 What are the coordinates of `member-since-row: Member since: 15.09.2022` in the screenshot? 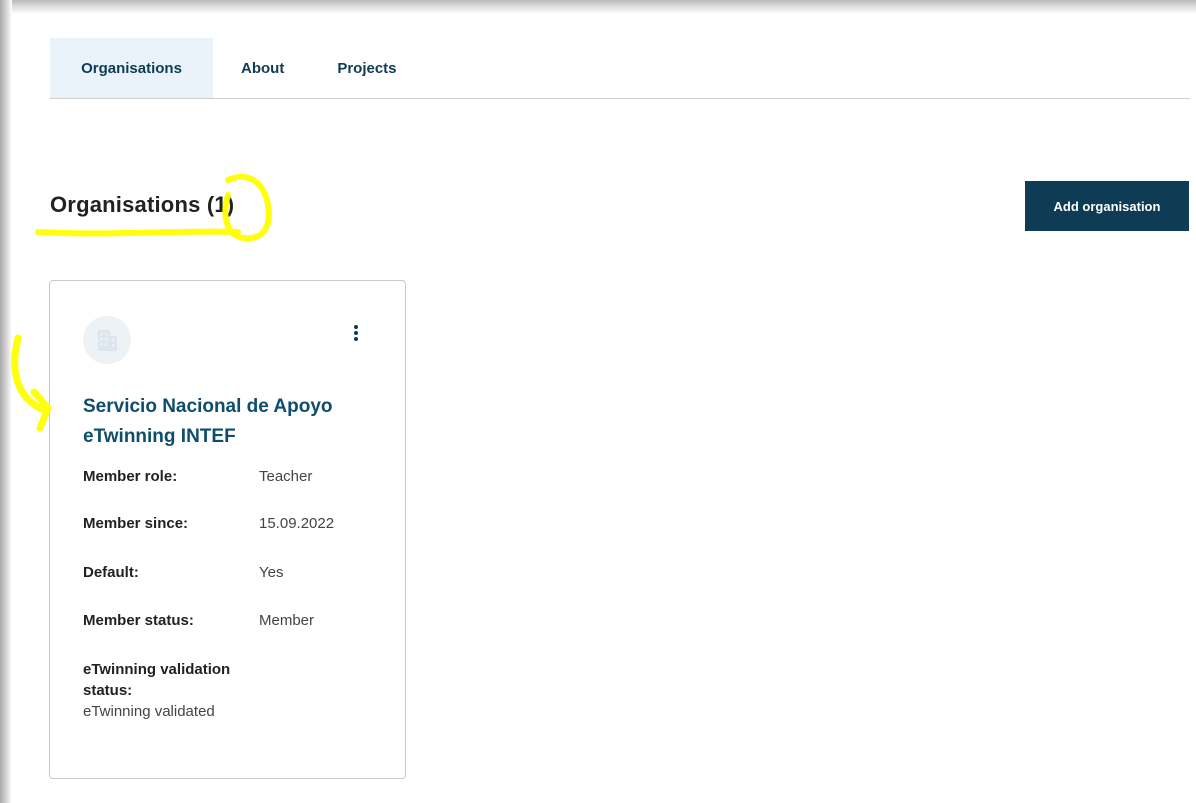 It's located at (208, 523).